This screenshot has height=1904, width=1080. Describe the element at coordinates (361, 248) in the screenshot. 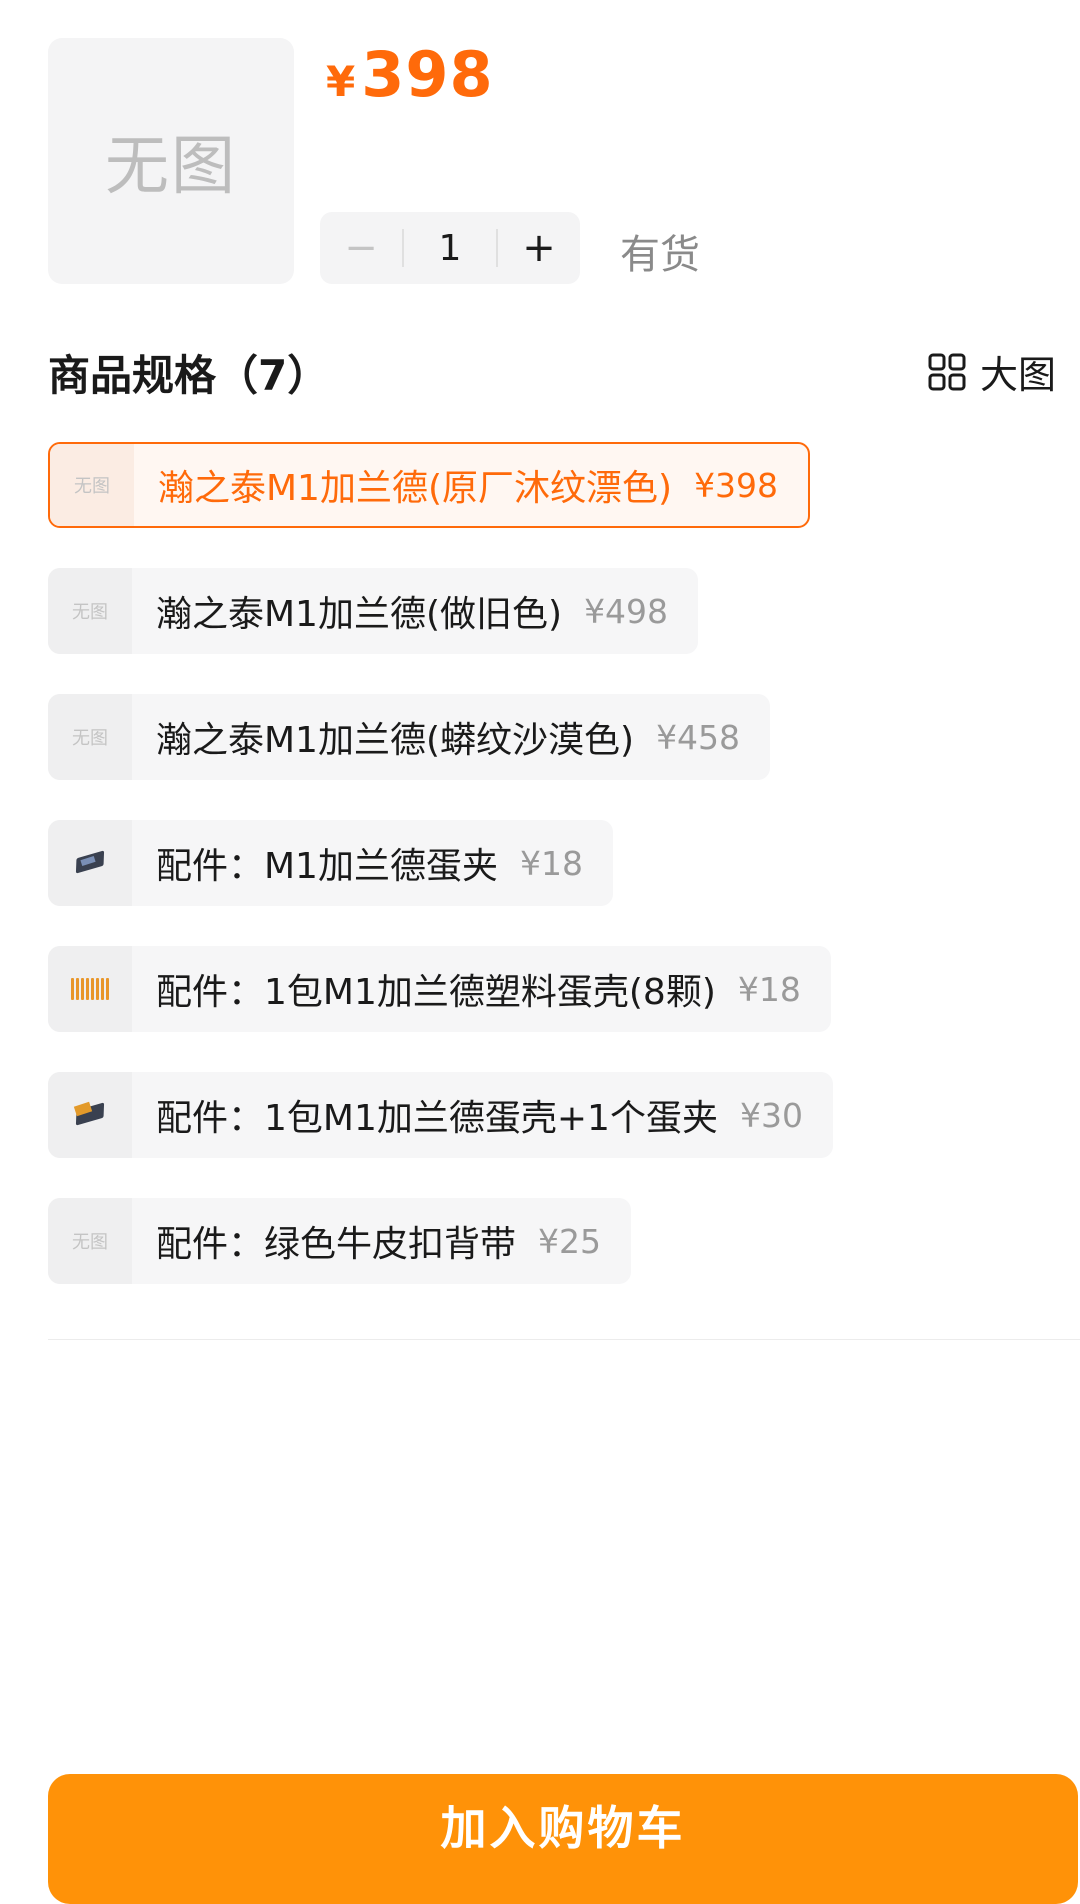

I see `decrease-quantity-button: −` at that location.